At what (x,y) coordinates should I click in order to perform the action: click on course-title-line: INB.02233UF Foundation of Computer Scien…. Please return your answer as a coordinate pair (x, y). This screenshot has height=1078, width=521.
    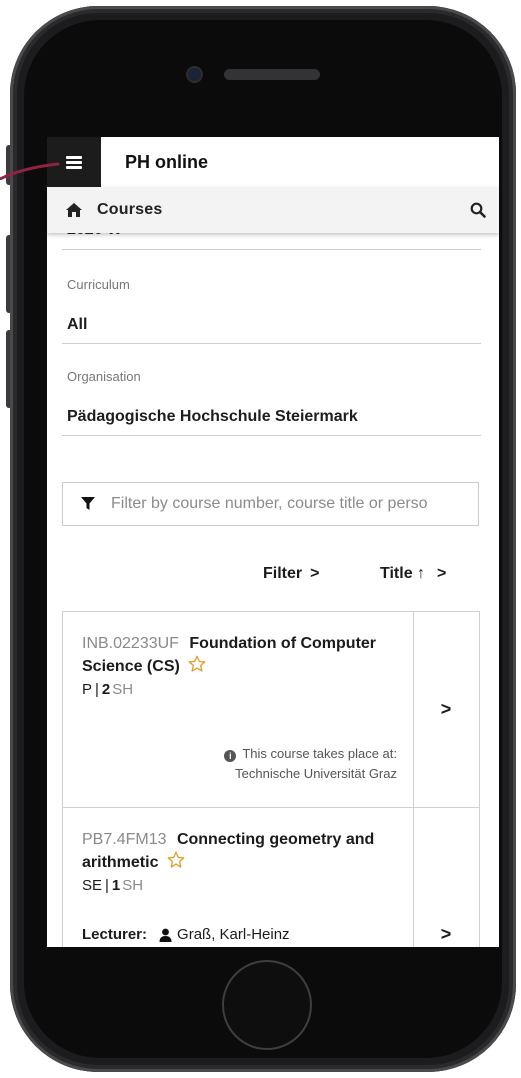
    Looking at the image, I should click on (239, 655).